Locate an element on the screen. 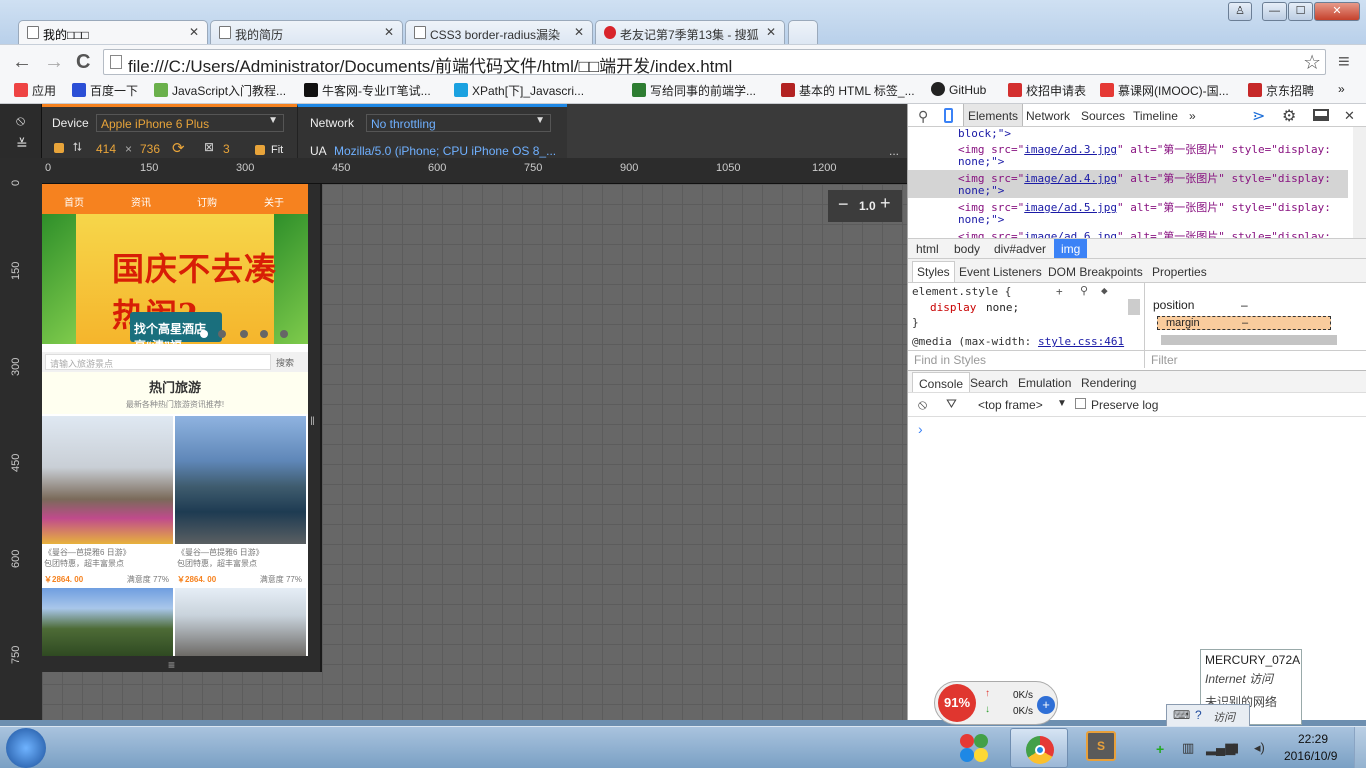 The width and height of the screenshot is (1366, 768). dom-src-link: image/ad.5.jpg is located at coordinates (1070, 207).